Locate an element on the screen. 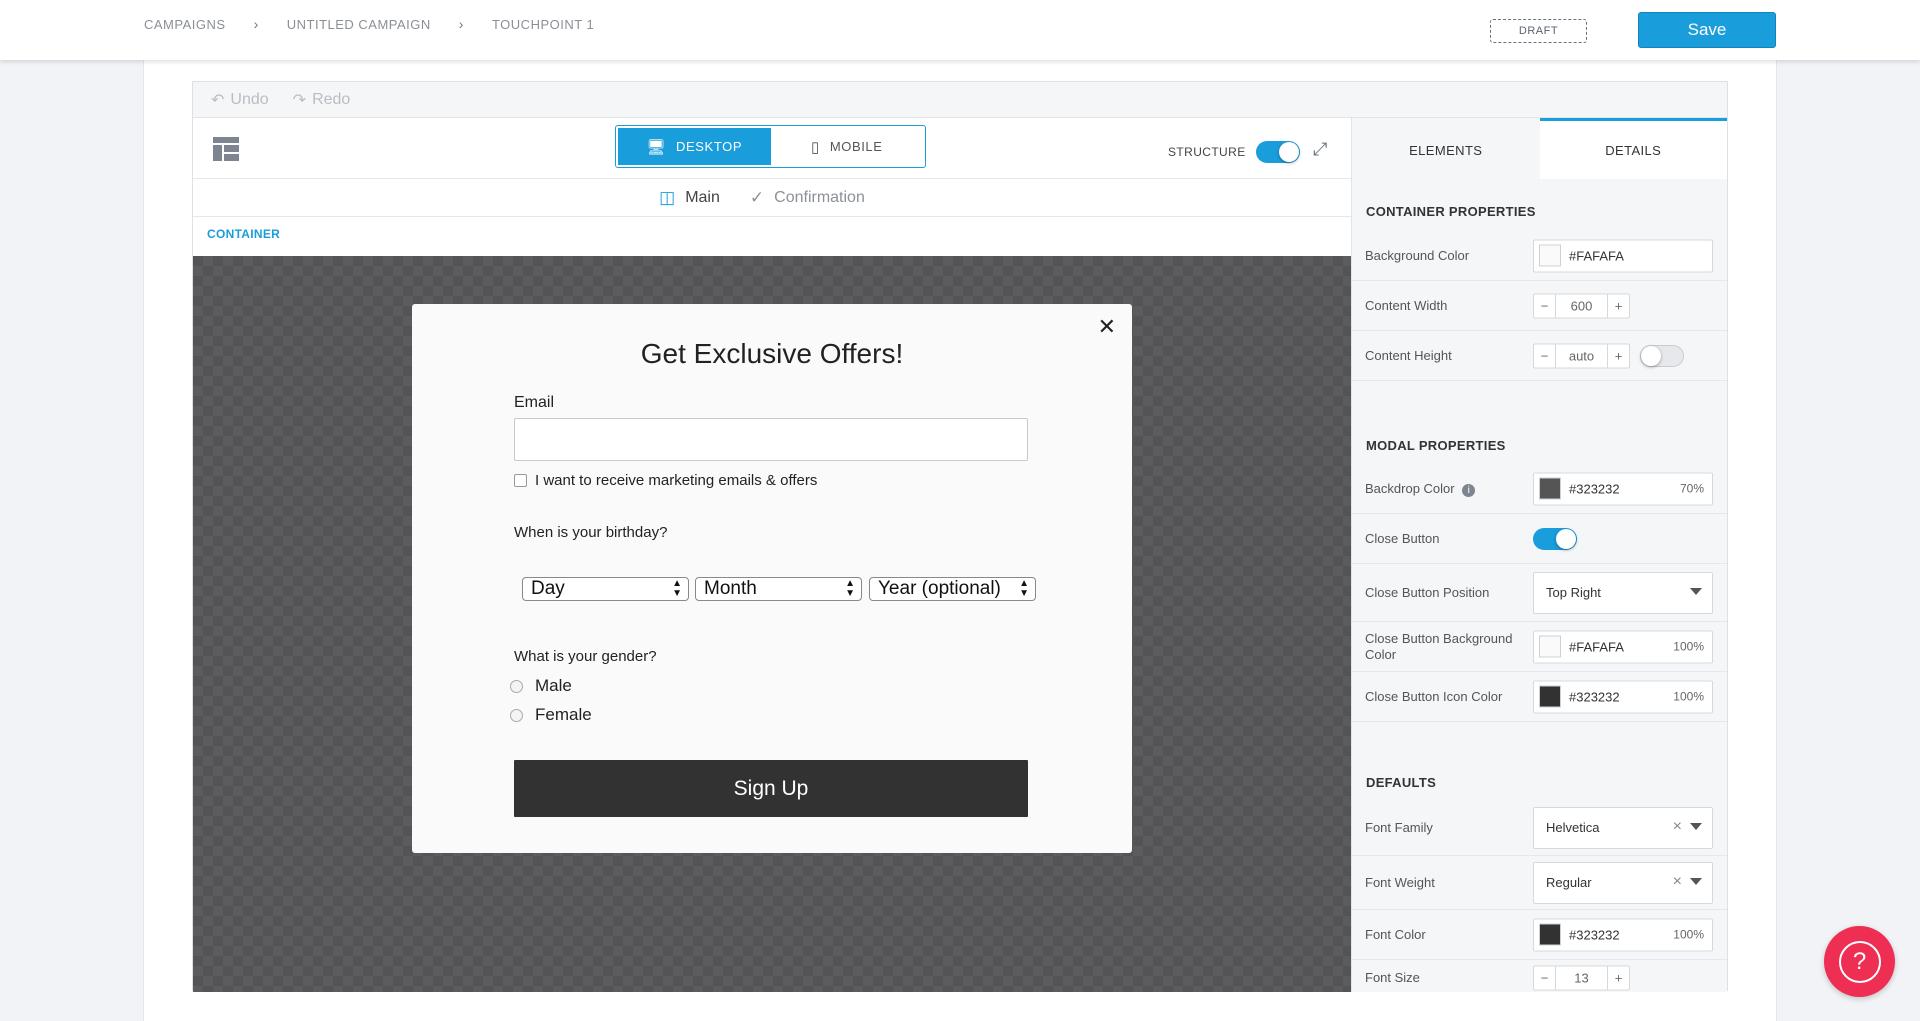 This screenshot has height=1021, width=1920. modal-properties-heading: MODAL PROPERTIES is located at coordinates (1436, 445).